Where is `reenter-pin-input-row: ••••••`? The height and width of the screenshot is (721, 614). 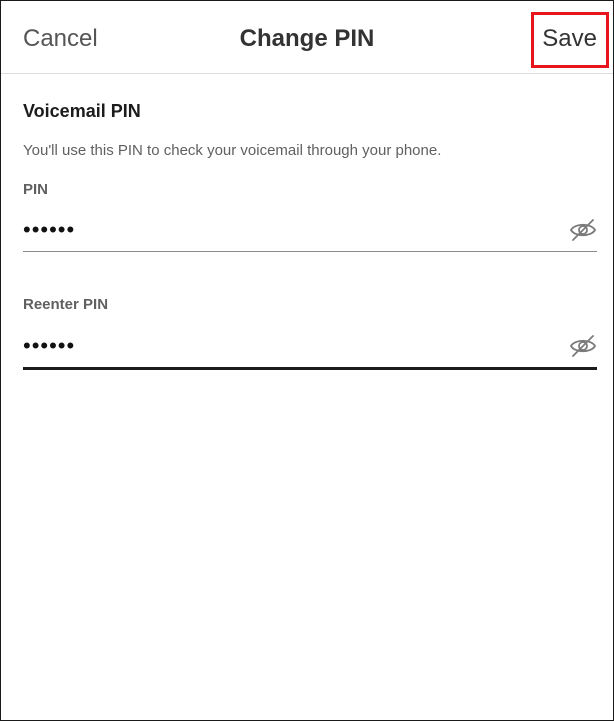
reenter-pin-input-row: •••••• is located at coordinates (310, 346).